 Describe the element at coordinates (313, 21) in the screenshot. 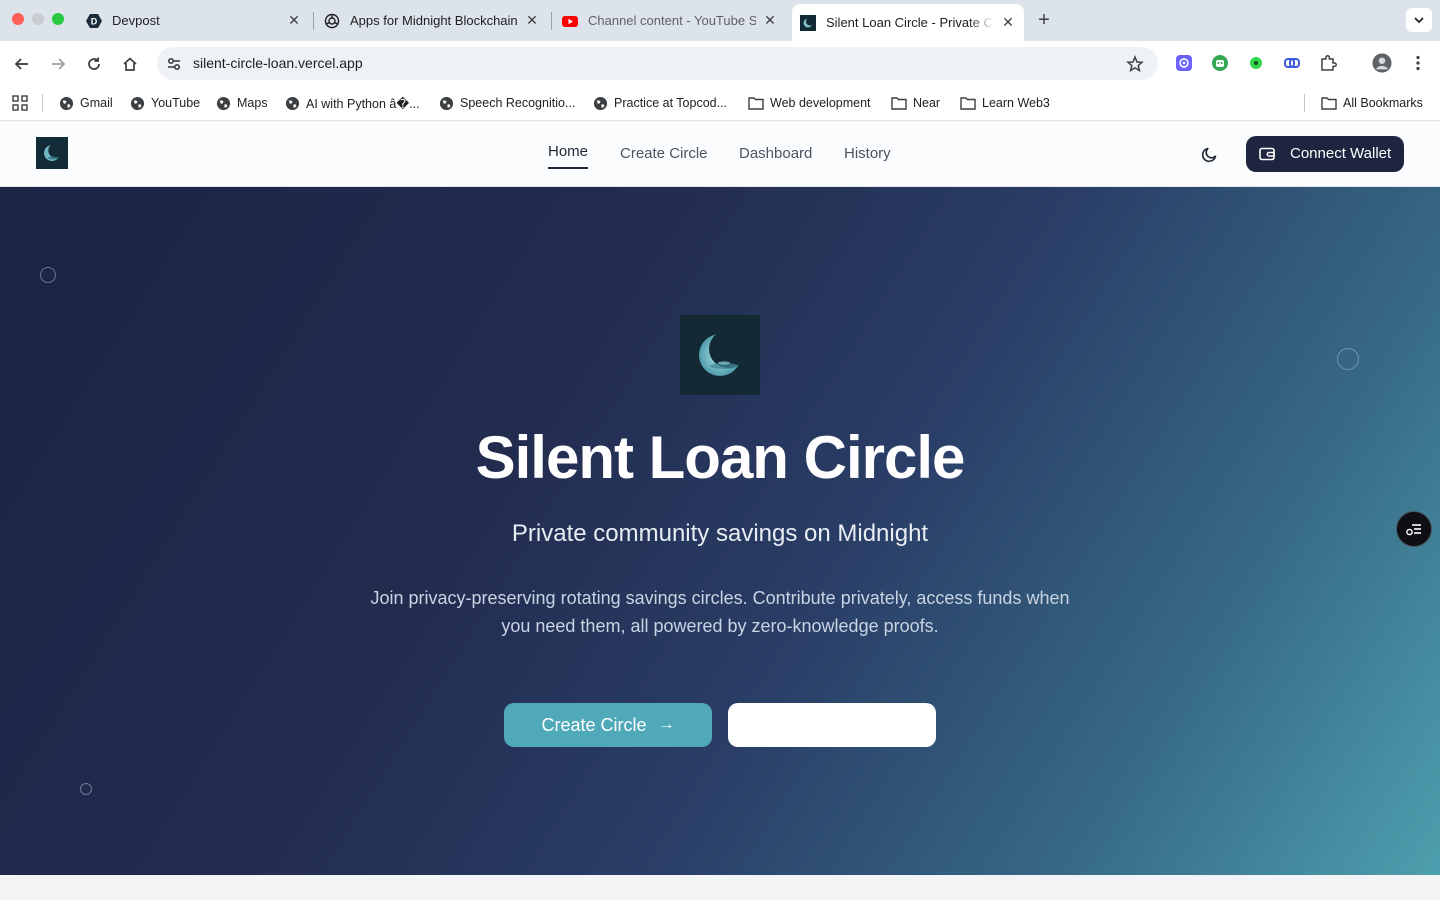

I see `tab-divider` at that location.